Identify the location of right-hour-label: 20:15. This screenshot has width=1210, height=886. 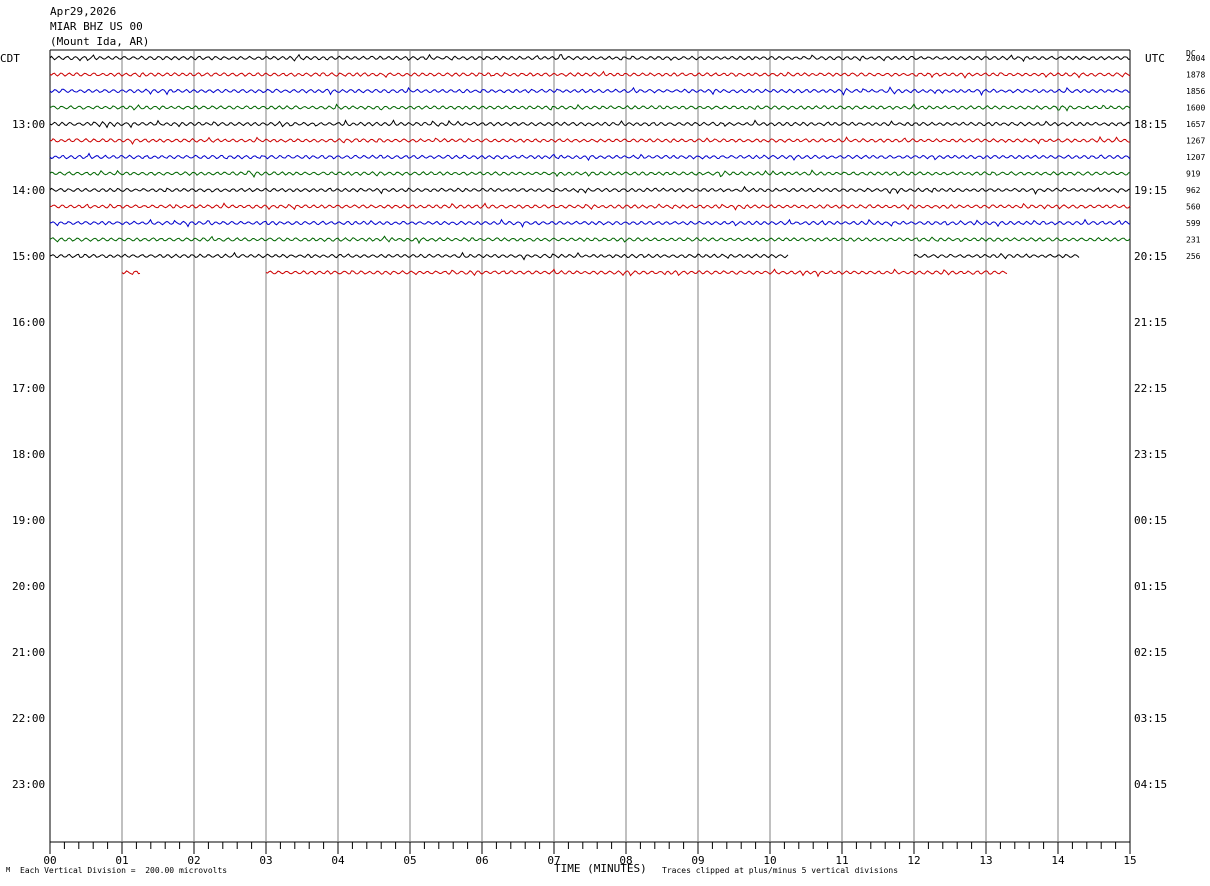
(1150, 256).